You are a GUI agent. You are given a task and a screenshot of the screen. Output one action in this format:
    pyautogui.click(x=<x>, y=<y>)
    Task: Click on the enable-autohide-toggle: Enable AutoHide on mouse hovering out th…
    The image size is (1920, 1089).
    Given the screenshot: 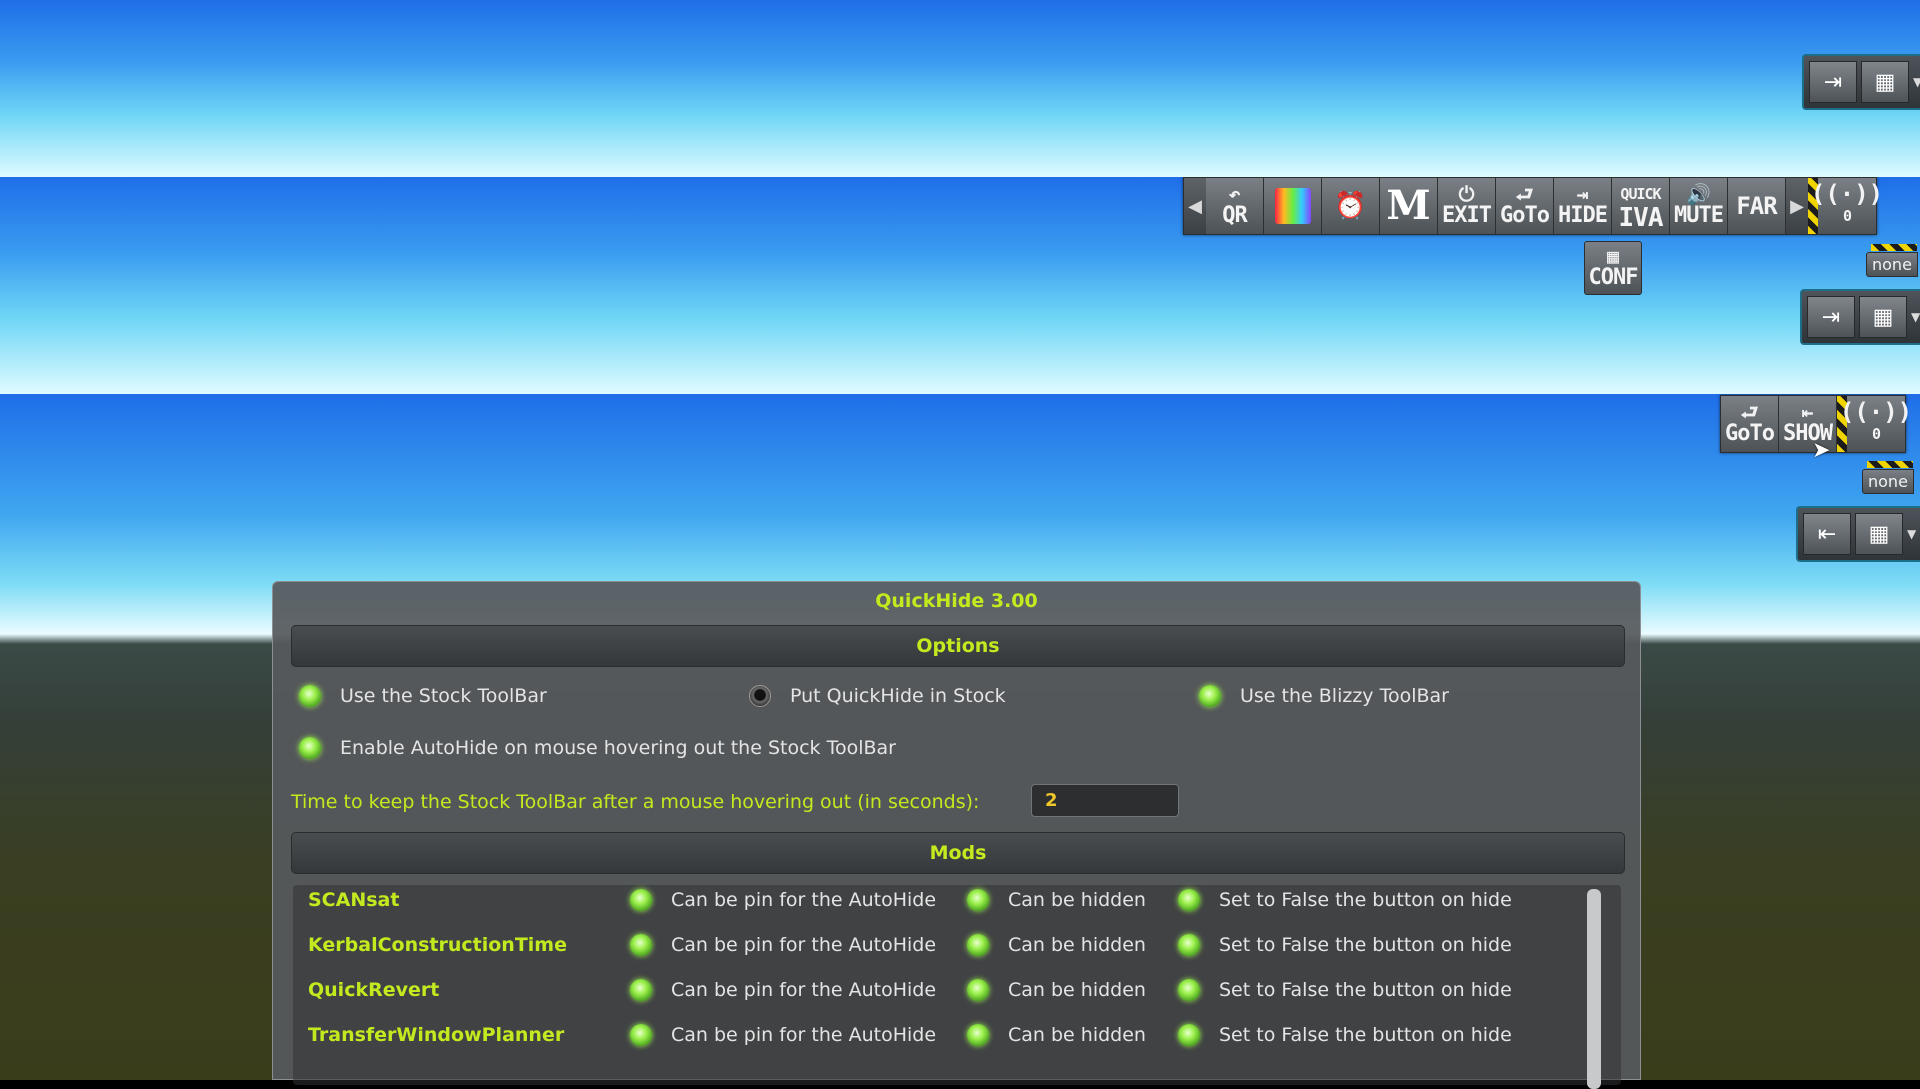 What is the action you would take?
    pyautogui.click(x=597, y=748)
    